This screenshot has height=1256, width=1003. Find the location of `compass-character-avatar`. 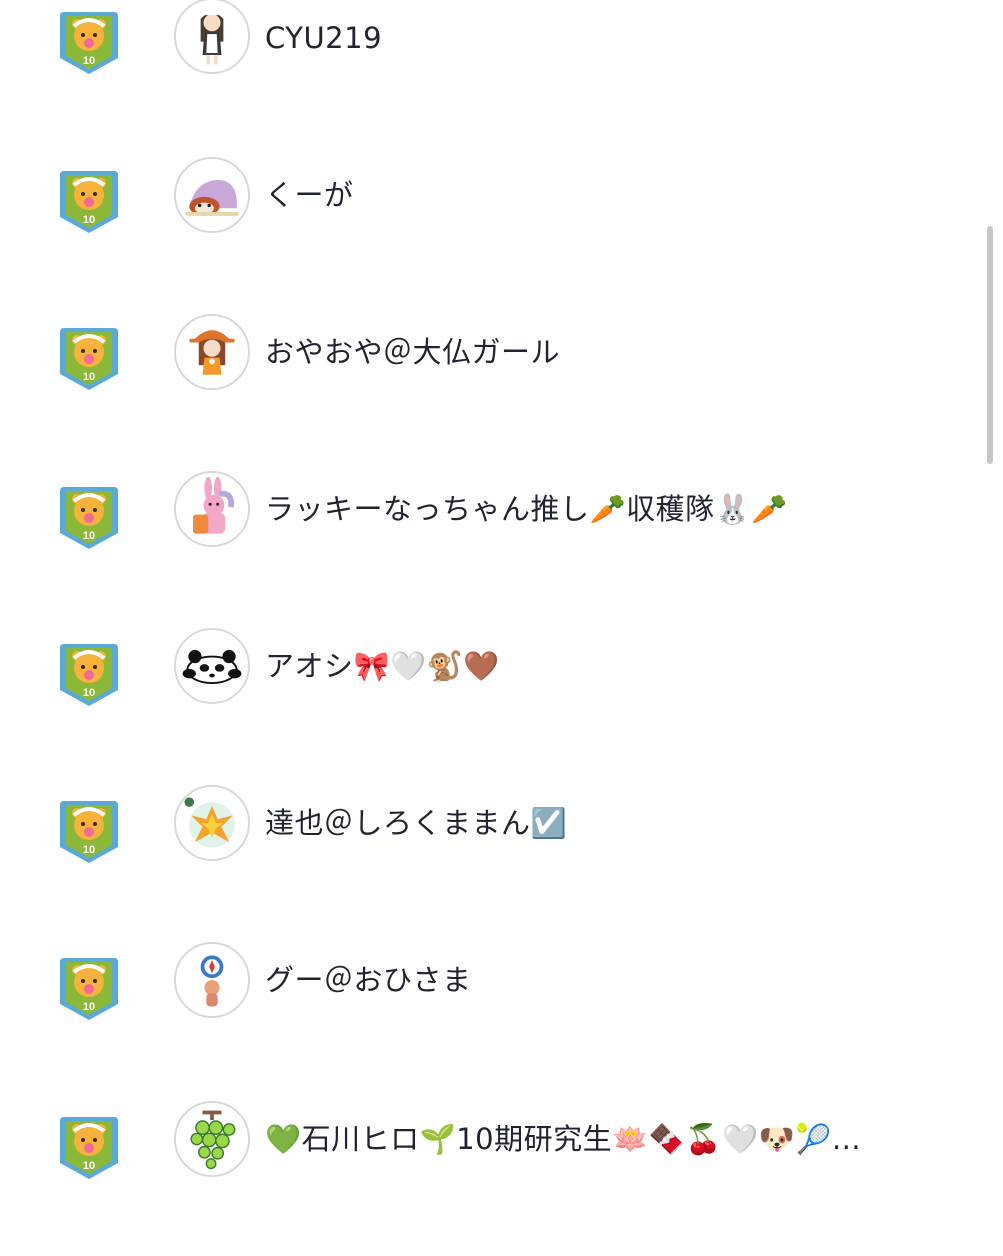

compass-character-avatar is located at coordinates (212, 980).